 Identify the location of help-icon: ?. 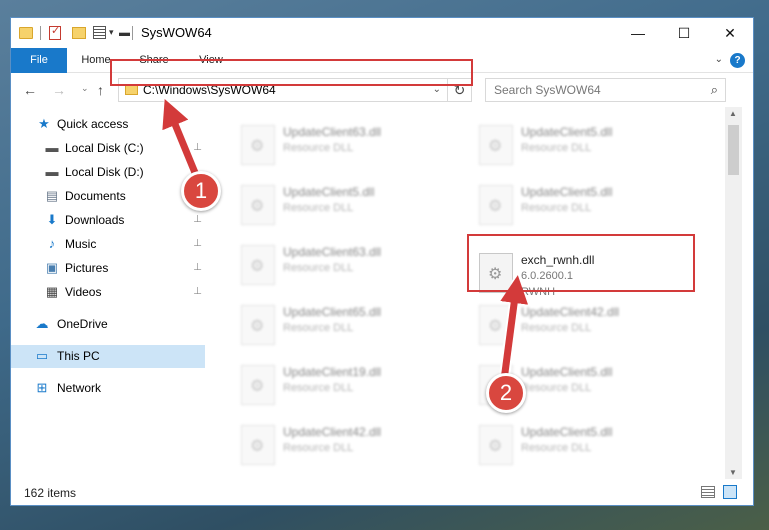
(737, 60).